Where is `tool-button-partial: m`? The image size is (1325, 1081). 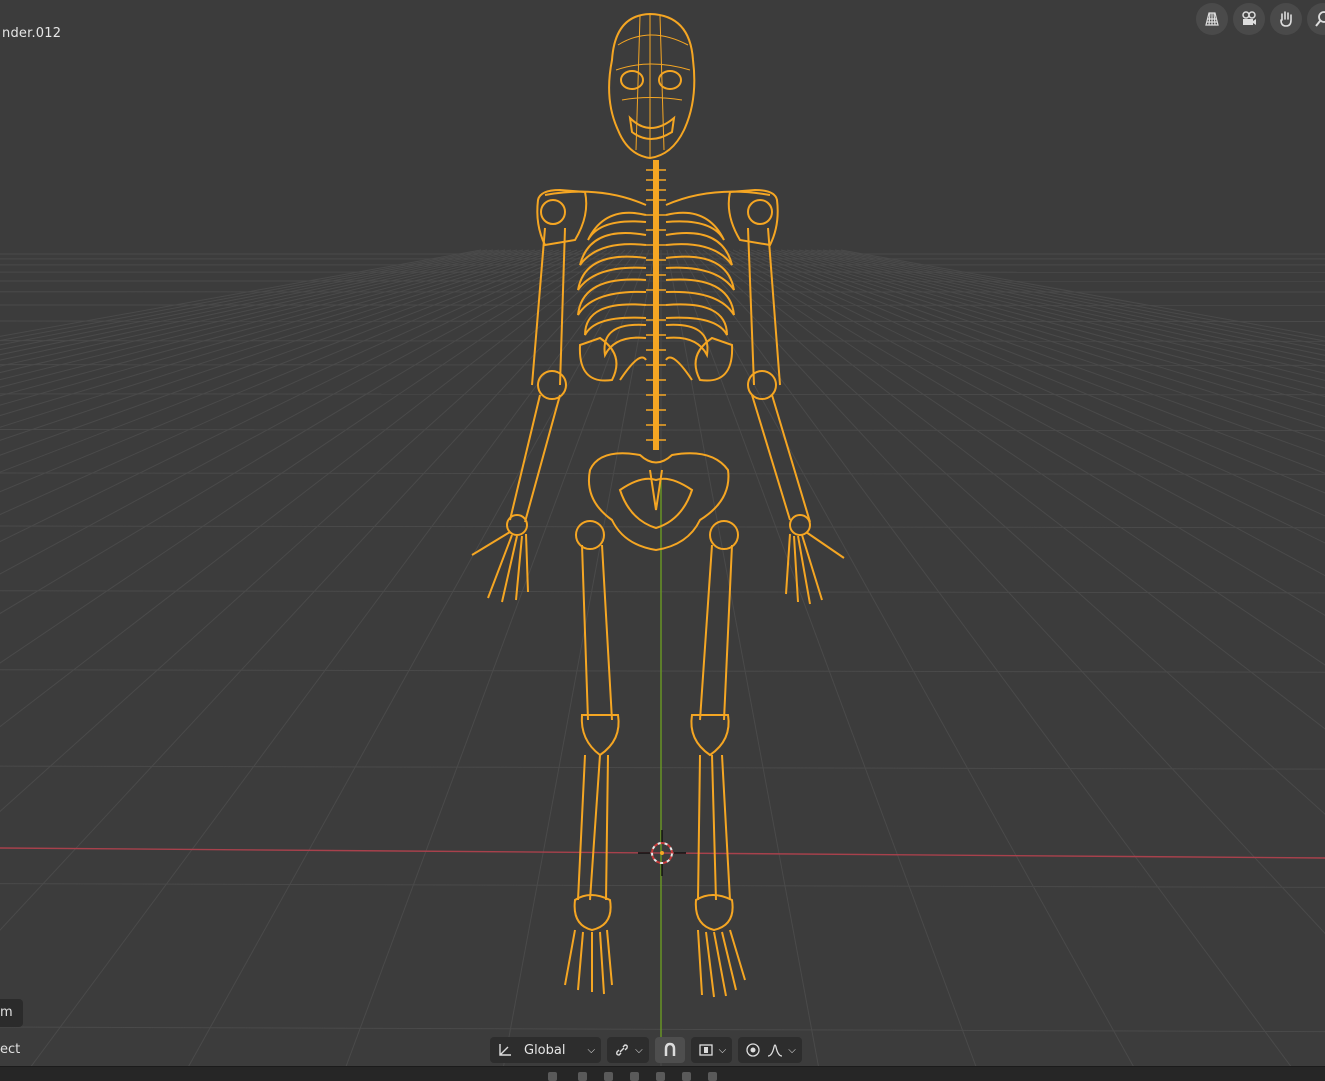
tool-button-partial: m is located at coordinates (11, 1013).